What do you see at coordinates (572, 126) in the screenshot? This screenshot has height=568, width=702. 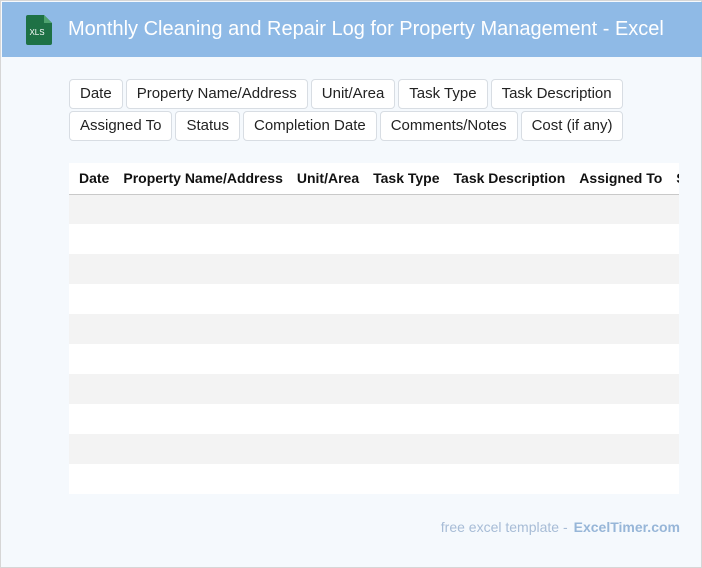 I see `field-chip: Cost (if any)` at bounding box center [572, 126].